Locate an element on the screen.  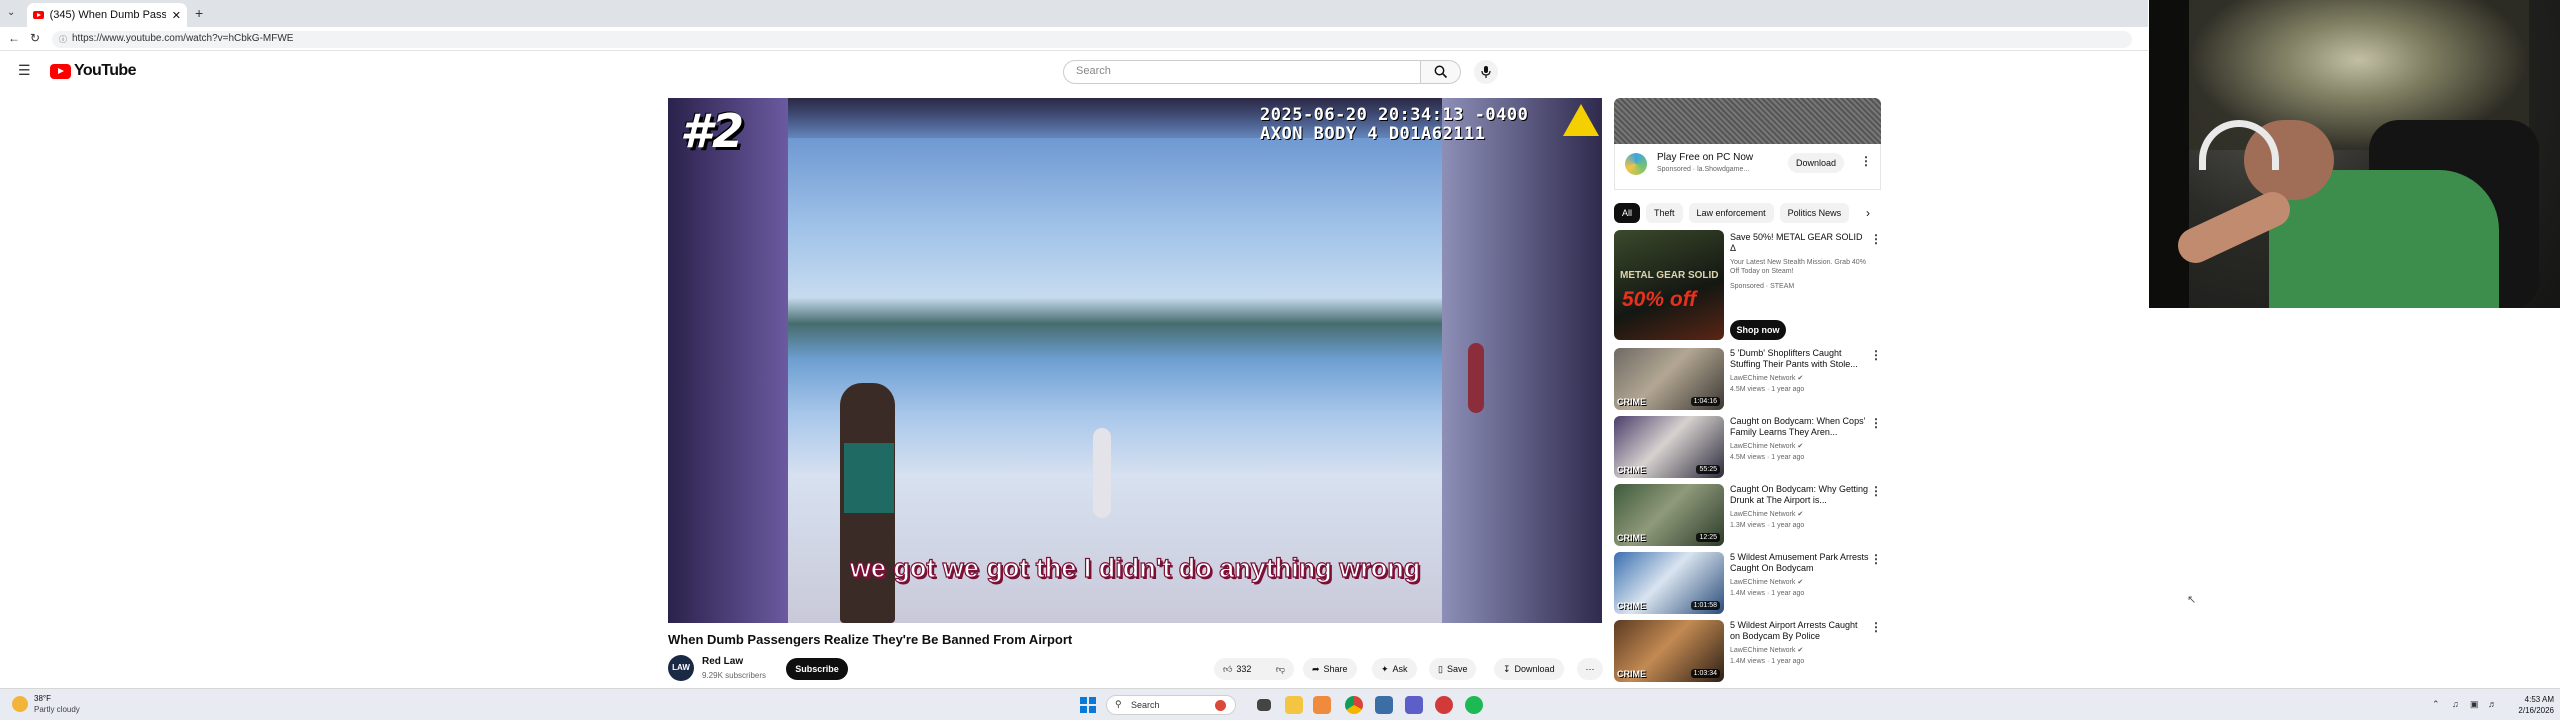
terminal-icon is located at coordinates (1384, 705).